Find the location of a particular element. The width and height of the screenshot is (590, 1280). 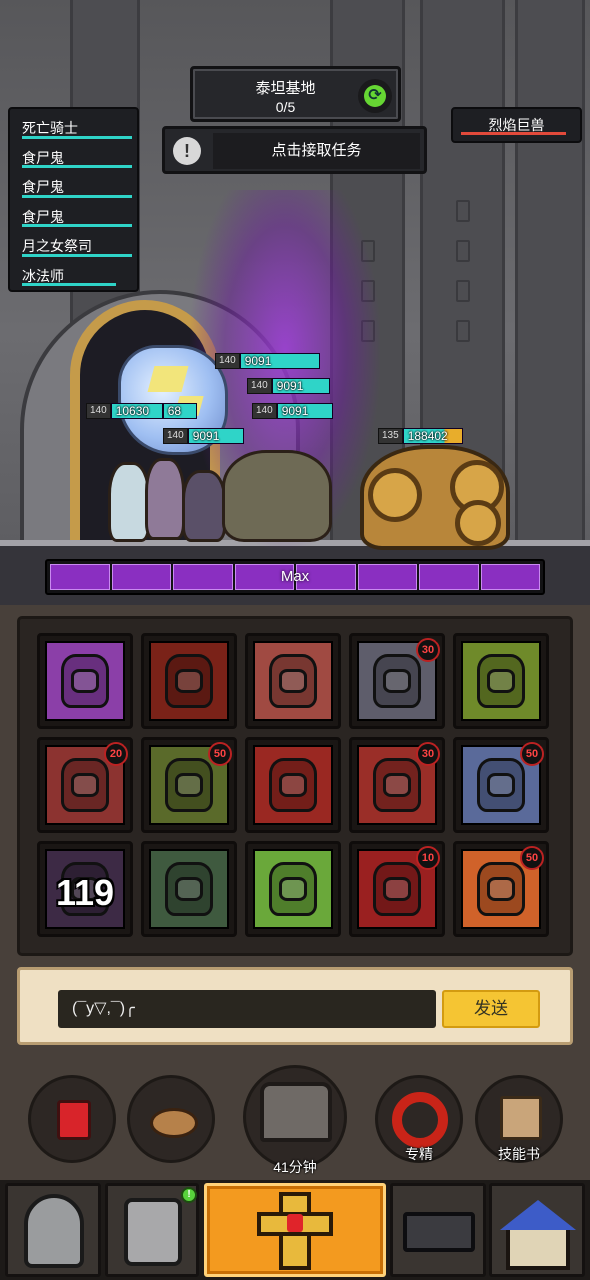

treasure-chest-button is located at coordinates (295, 1117).